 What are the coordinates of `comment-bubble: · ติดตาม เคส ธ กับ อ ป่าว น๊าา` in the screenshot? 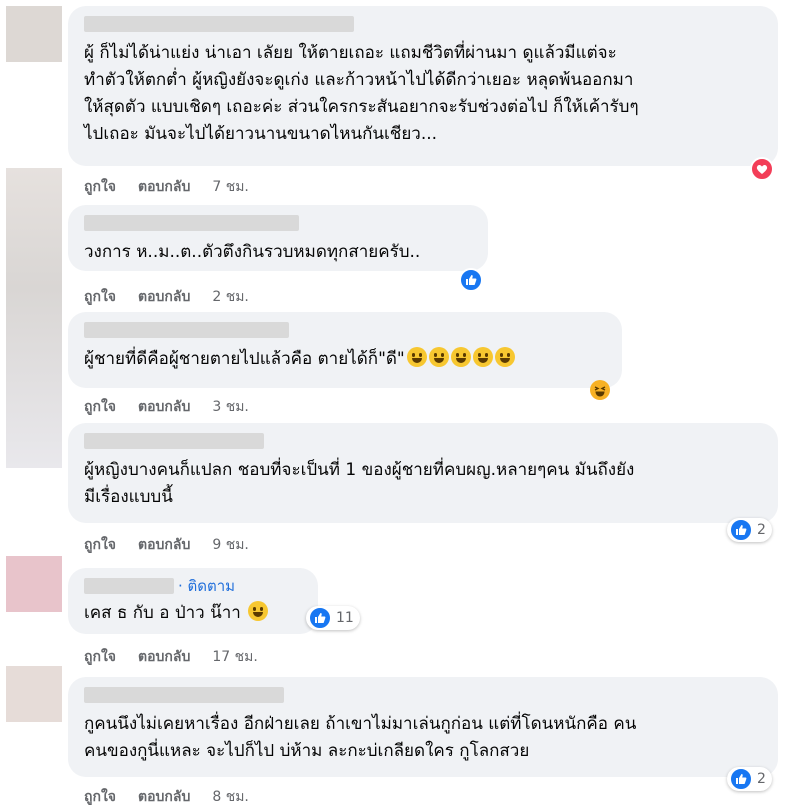 It's located at (193, 601).